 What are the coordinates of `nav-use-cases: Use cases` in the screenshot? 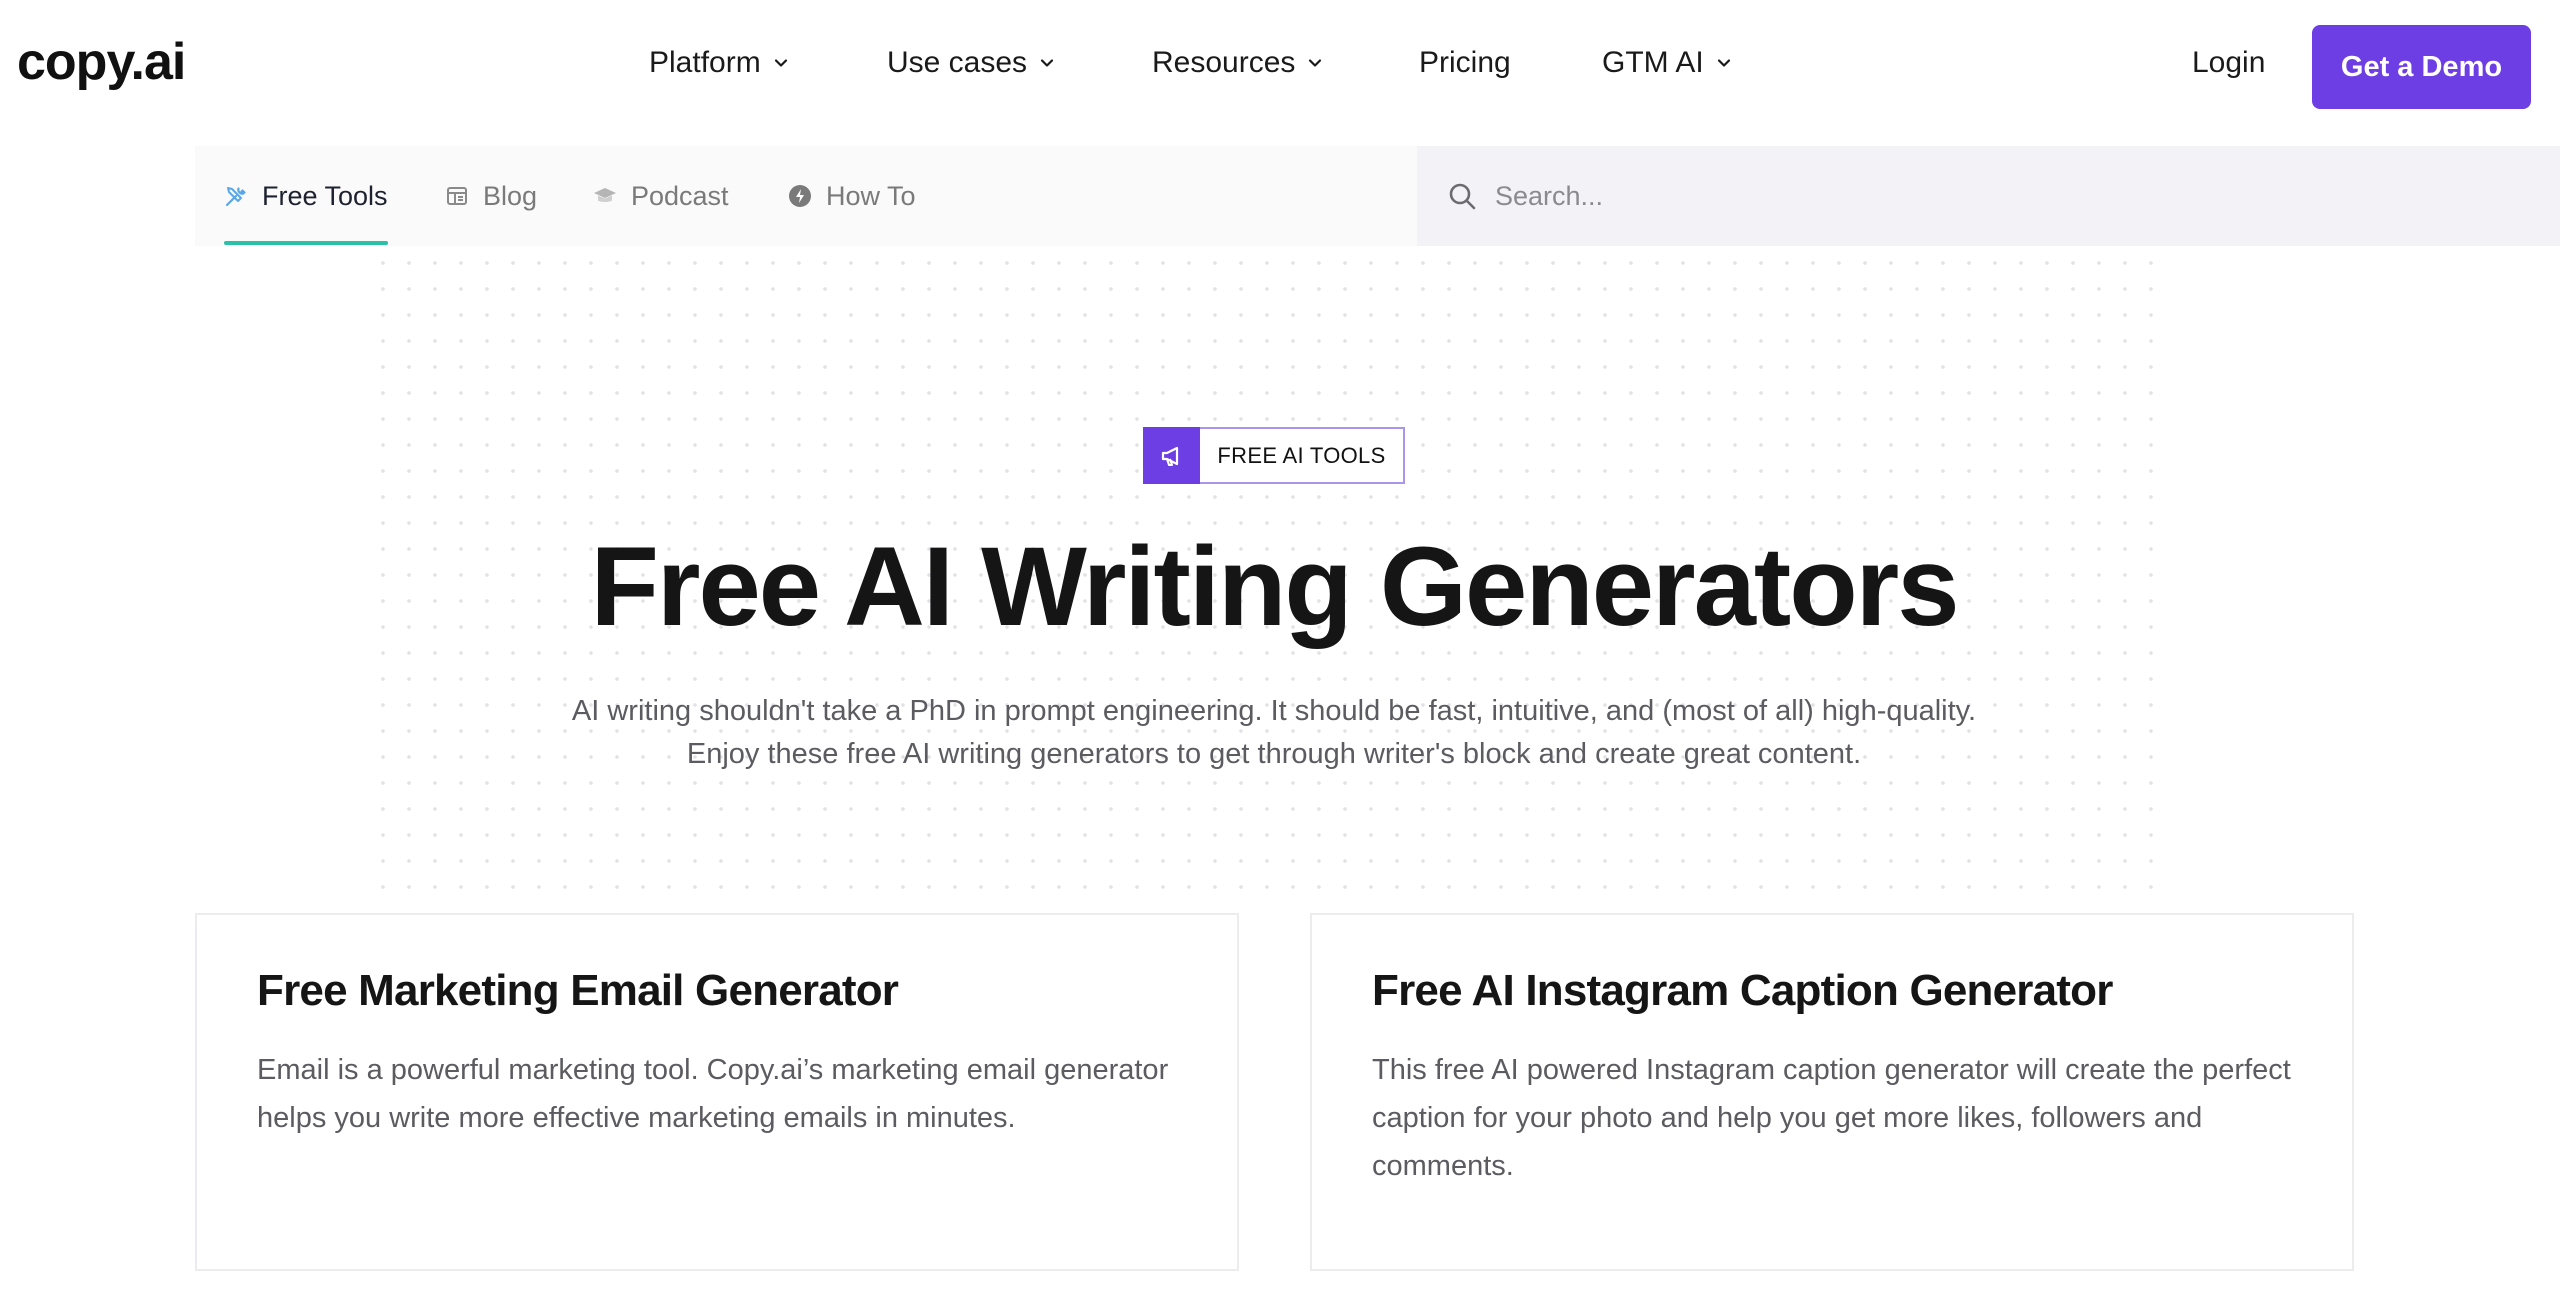 It's located at (972, 63).